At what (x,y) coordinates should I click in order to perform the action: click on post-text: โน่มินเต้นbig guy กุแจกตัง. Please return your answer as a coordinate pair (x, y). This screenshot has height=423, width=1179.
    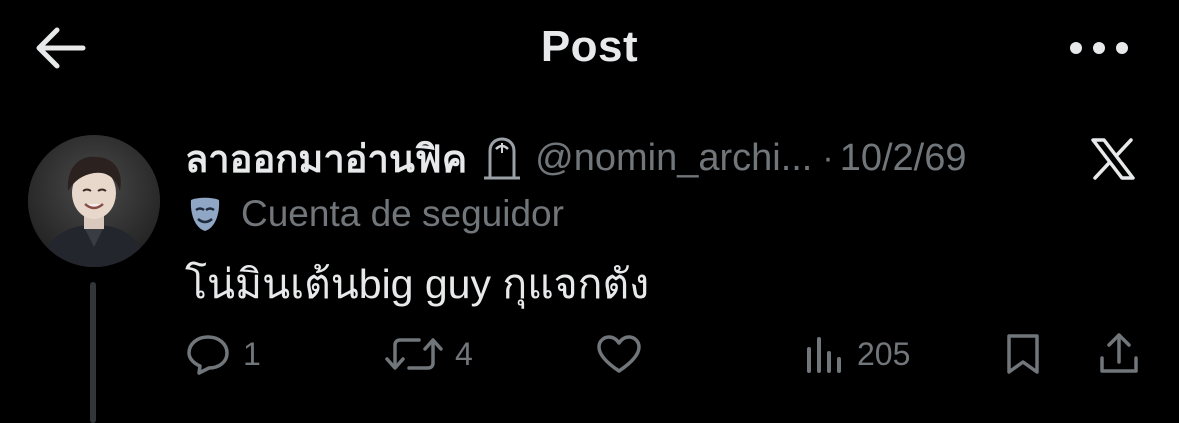
    Looking at the image, I should click on (417, 284).